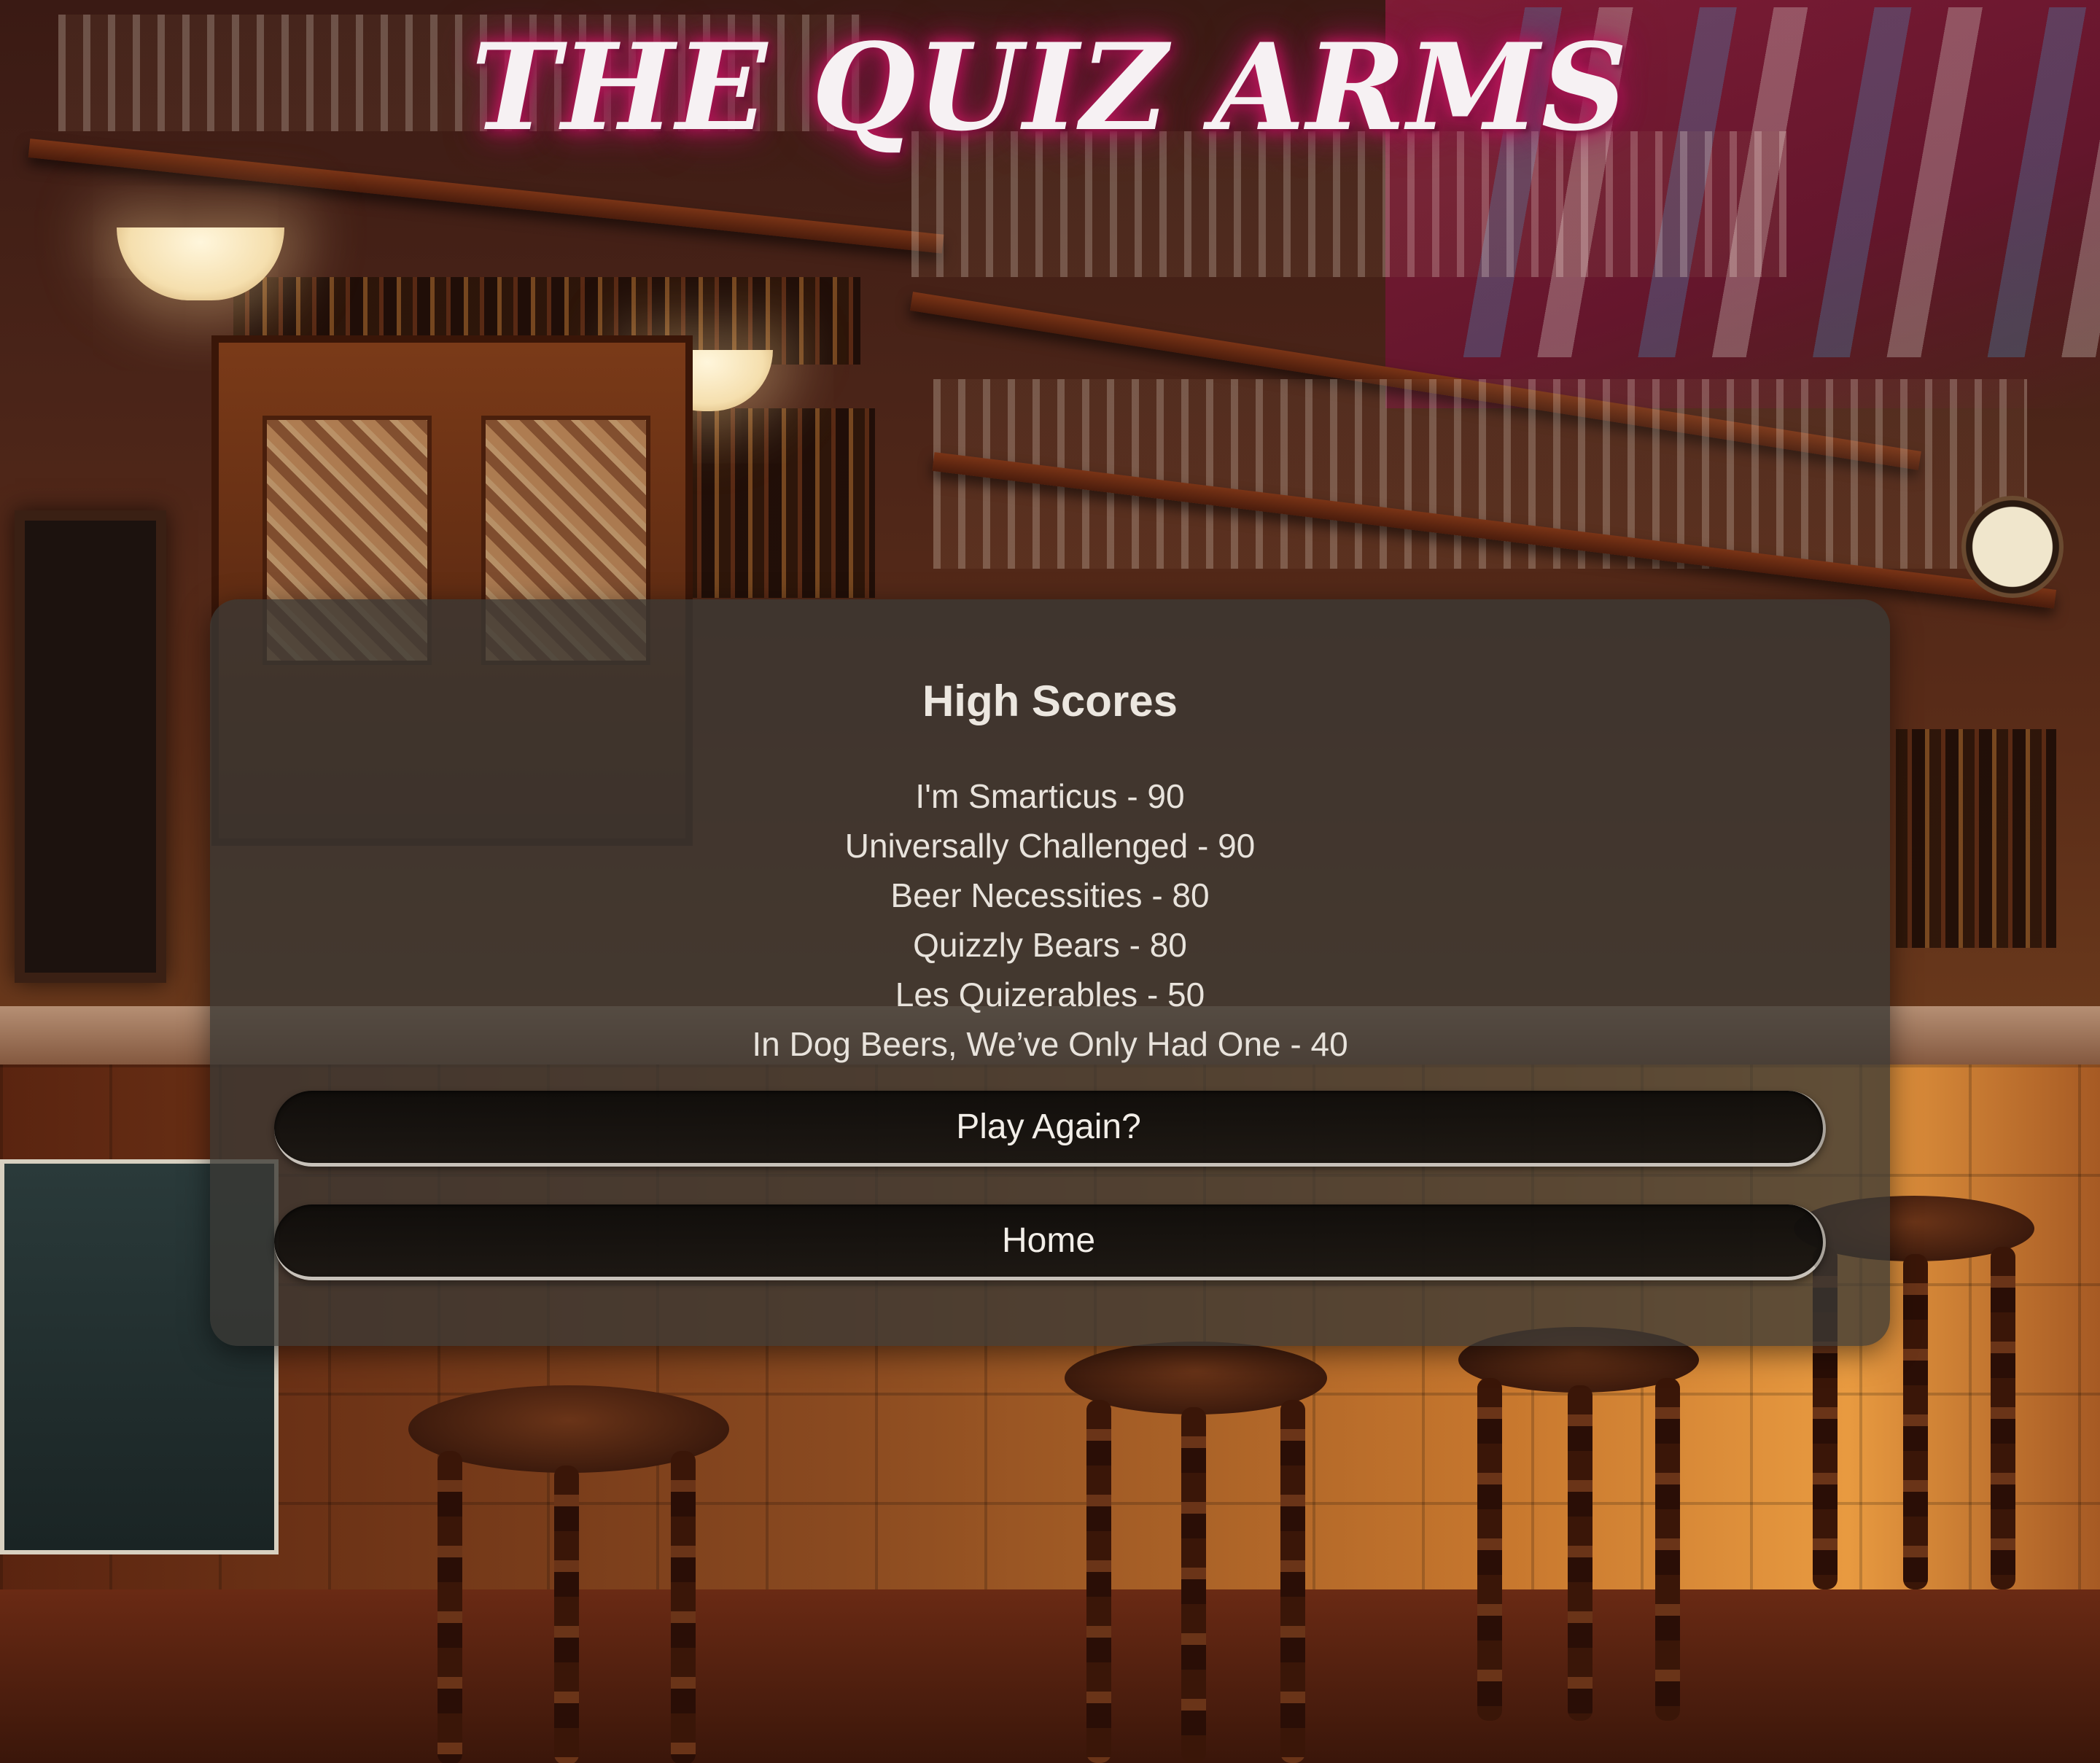 The height and width of the screenshot is (1763, 2100). What do you see at coordinates (1050, 1242) in the screenshot?
I see `home-button: Home` at bounding box center [1050, 1242].